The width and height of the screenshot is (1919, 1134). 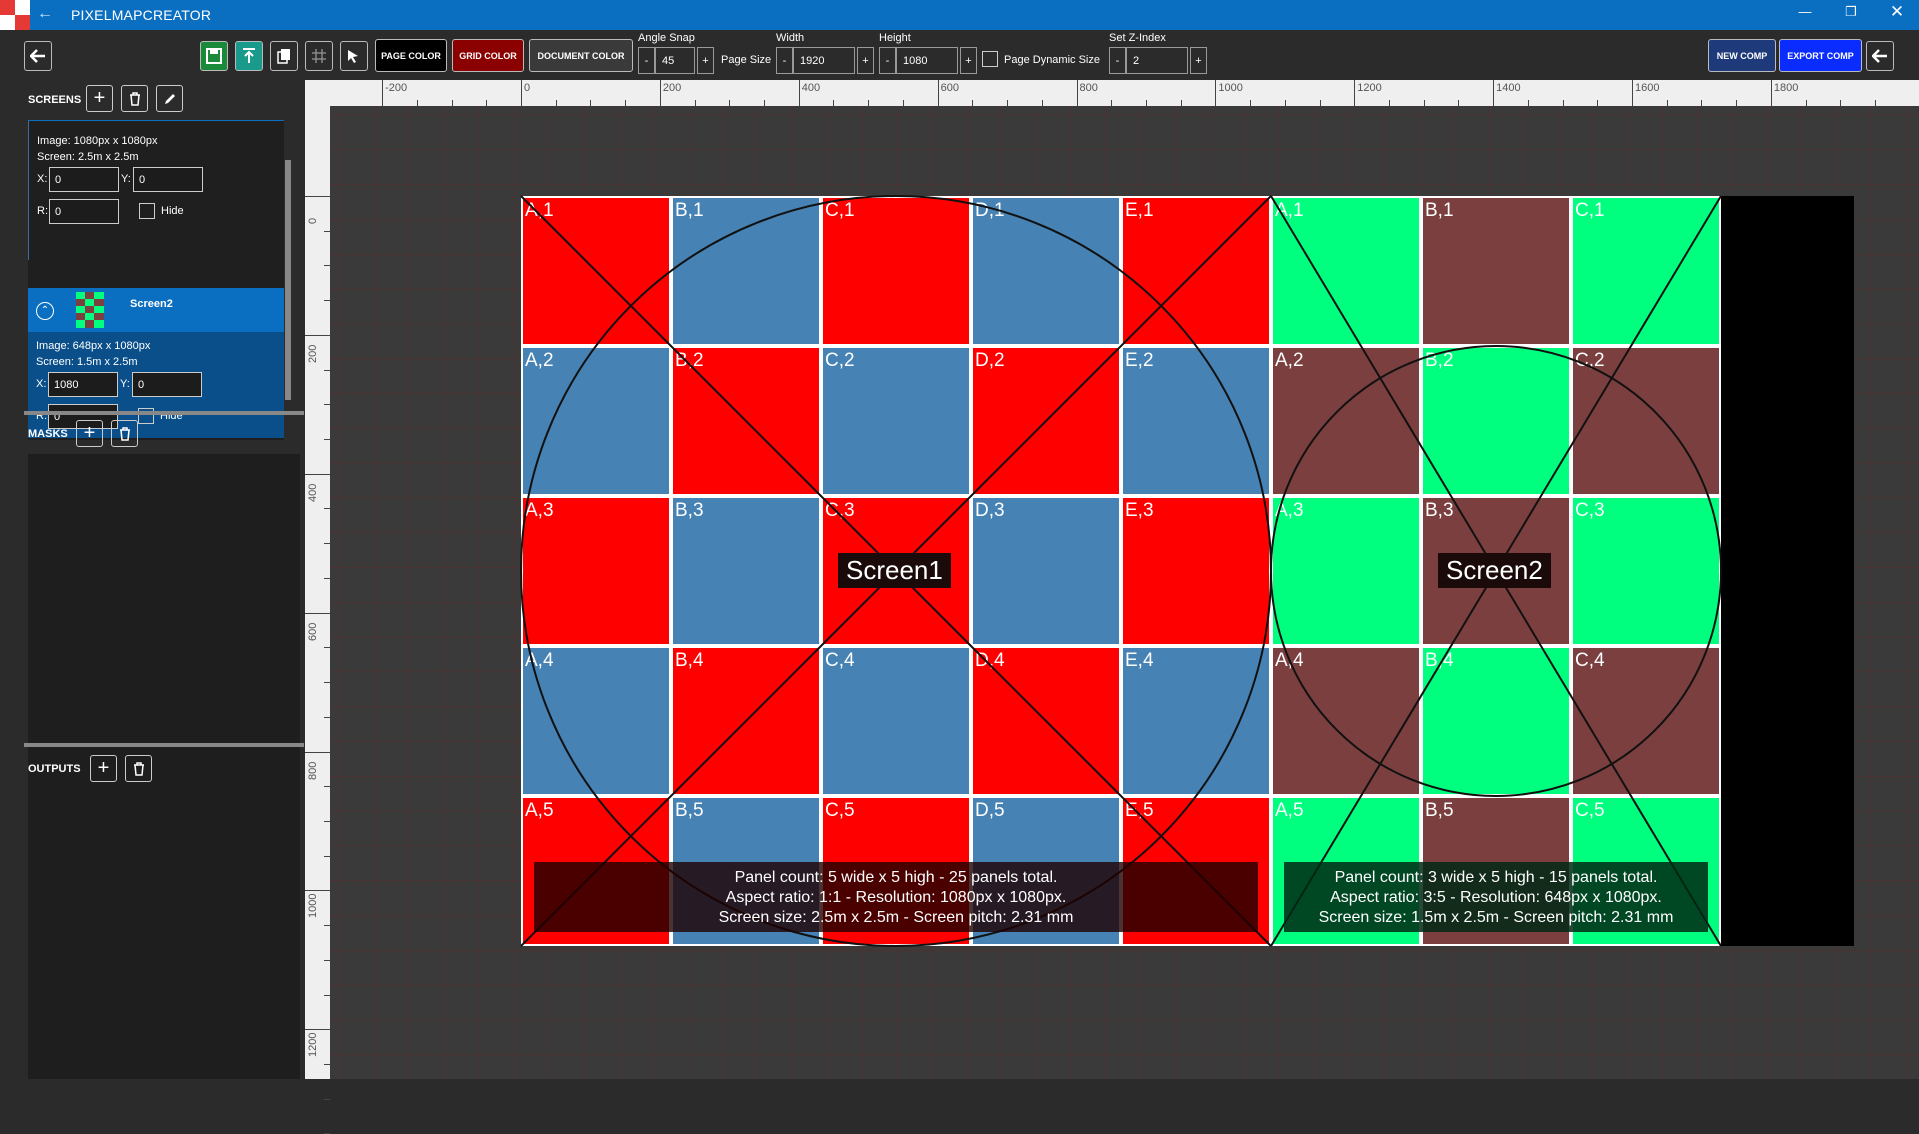 I want to click on close-icon: ✕, so click(x=1897, y=12).